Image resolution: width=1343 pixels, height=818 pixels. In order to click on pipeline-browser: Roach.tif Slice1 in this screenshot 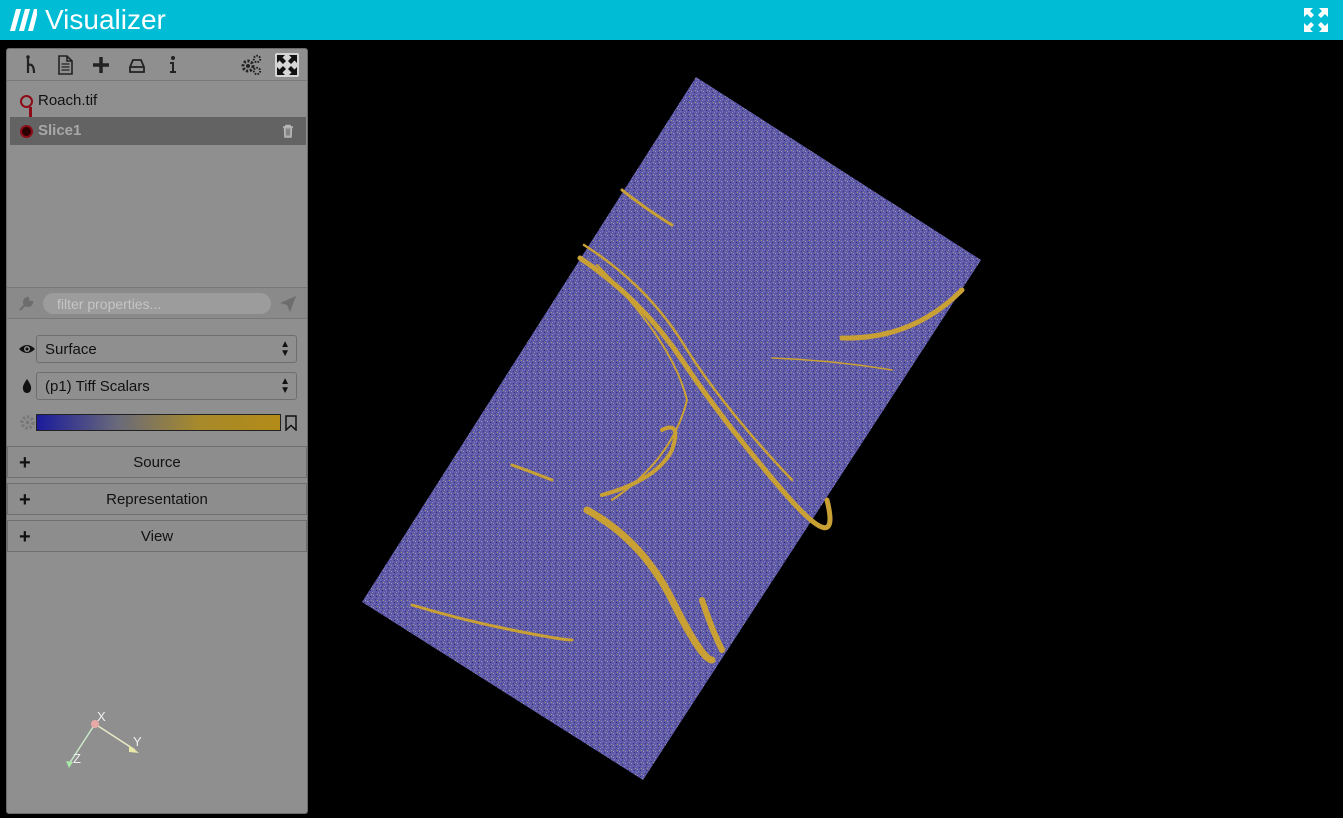, I will do `click(158, 117)`.